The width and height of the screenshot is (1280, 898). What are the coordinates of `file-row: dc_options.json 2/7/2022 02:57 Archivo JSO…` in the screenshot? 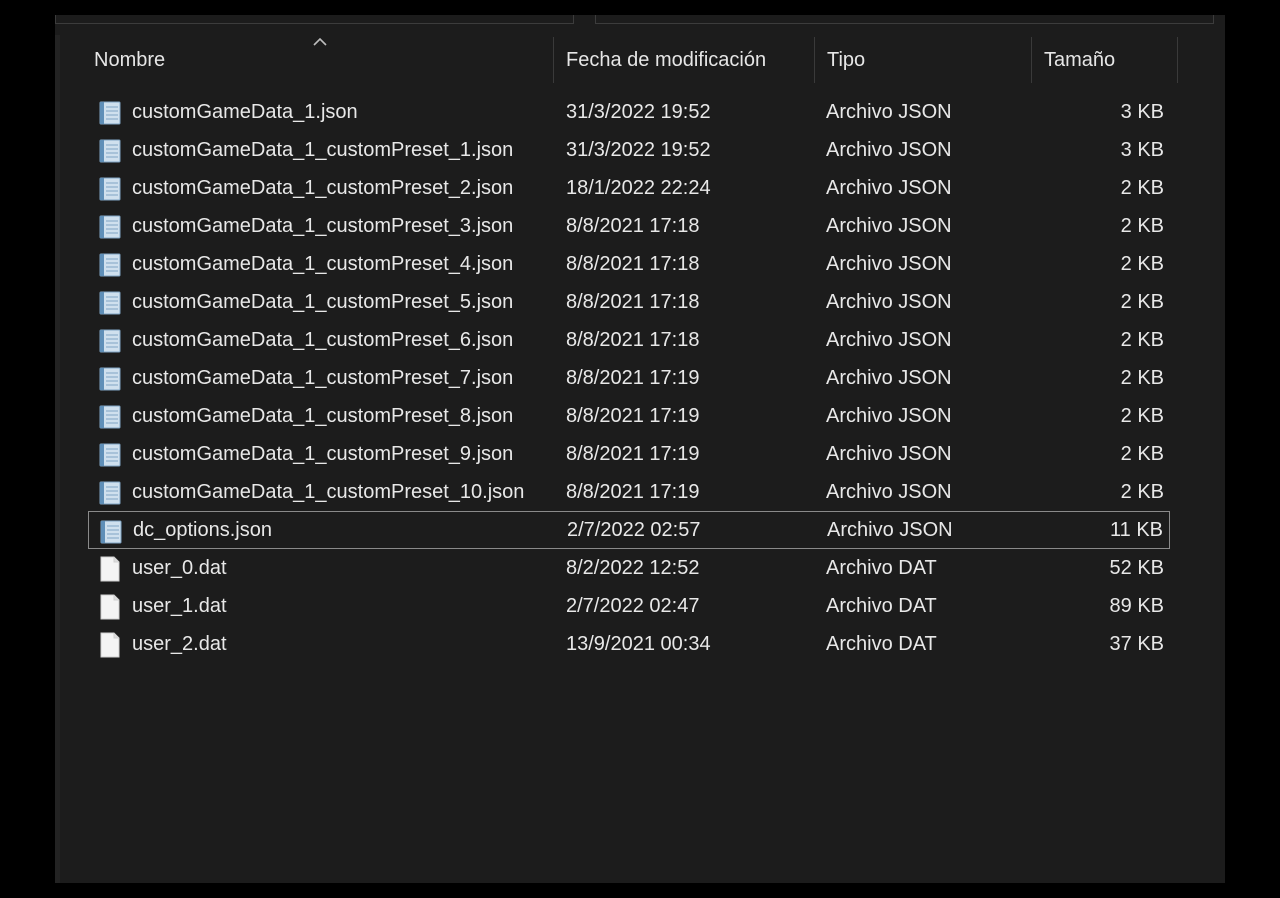 It's located at (629, 530).